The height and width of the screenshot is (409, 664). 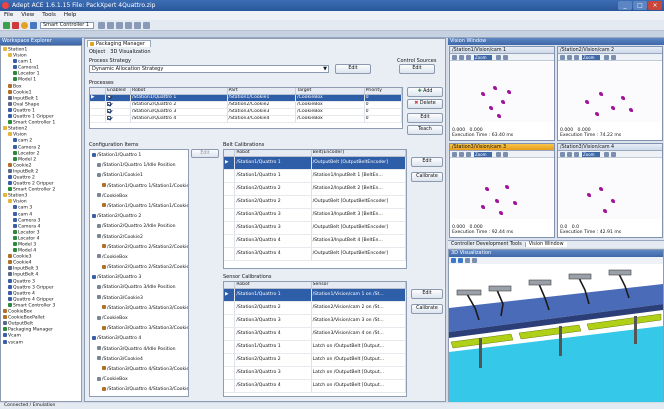 What do you see at coordinates (474, 260) in the screenshot?
I see `view-icon` at bounding box center [474, 260].